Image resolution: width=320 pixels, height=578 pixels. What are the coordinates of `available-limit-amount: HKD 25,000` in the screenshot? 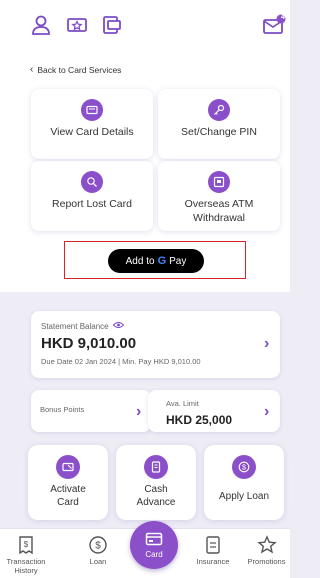 It's located at (199, 420).